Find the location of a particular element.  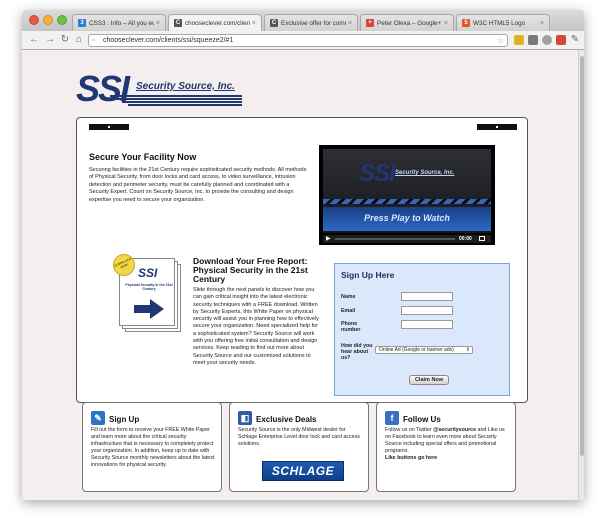

google-plus-favicon-icon: + is located at coordinates (370, 23).